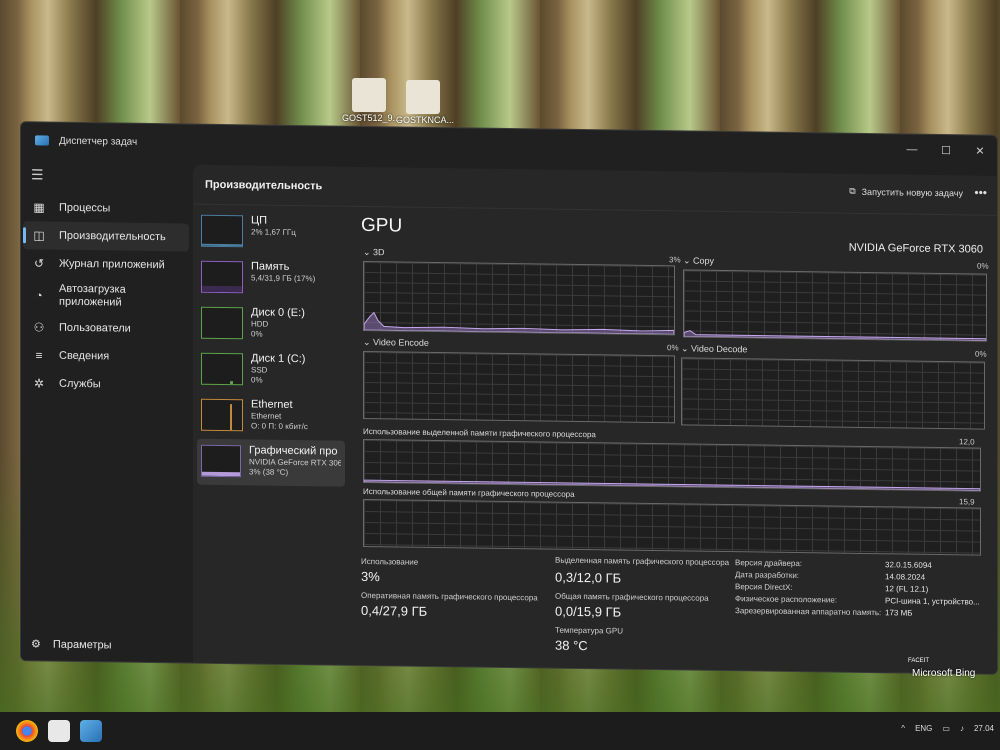 The height and width of the screenshot is (750, 1000). I want to click on network-icon: ▭, so click(946, 728).